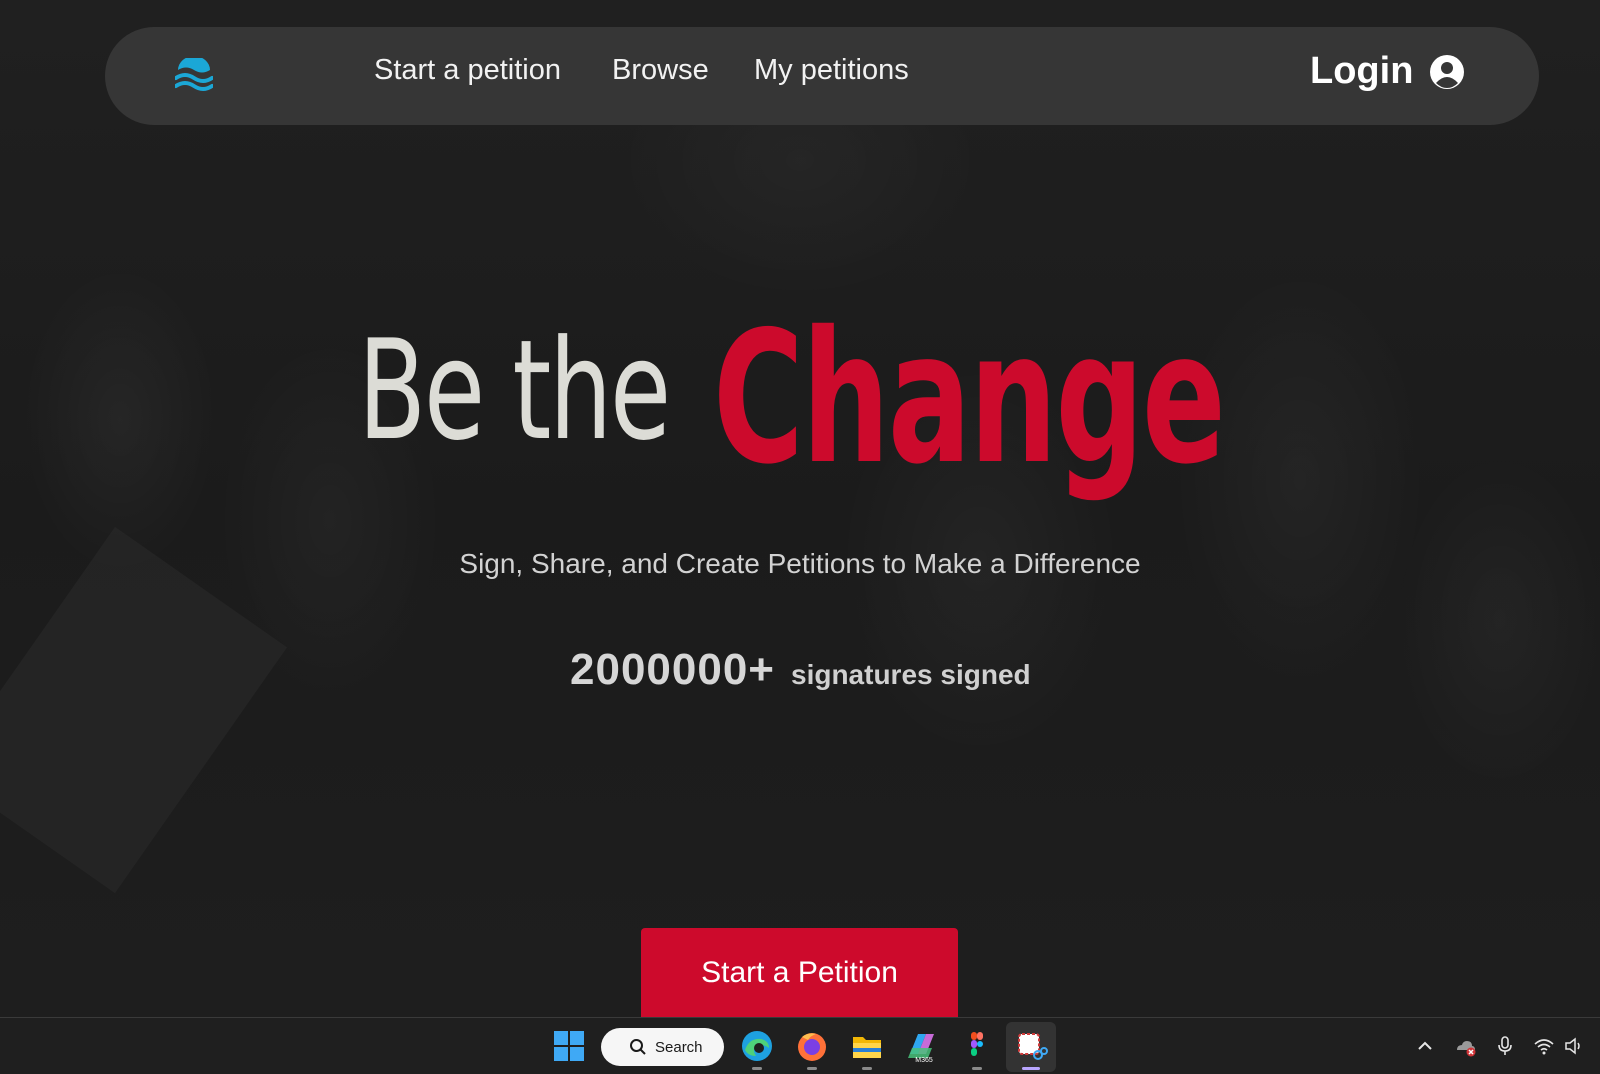 This screenshot has height=1074, width=1600. I want to click on search-icon, so click(638, 1047).